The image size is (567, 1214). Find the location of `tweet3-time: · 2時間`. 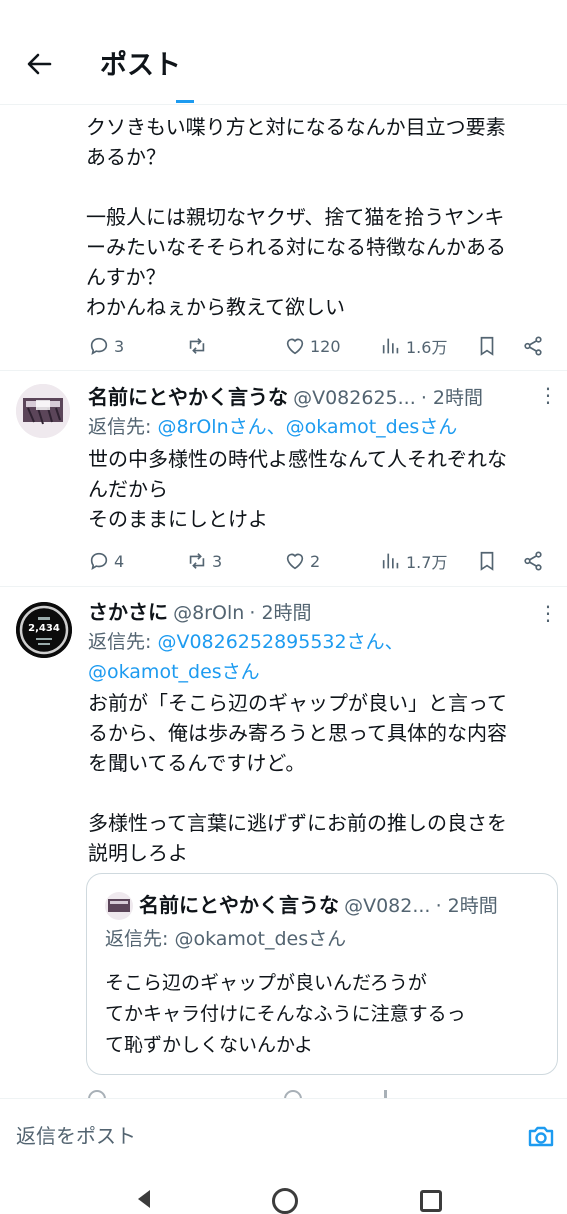

tweet3-time: · 2時間 is located at coordinates (280, 613).